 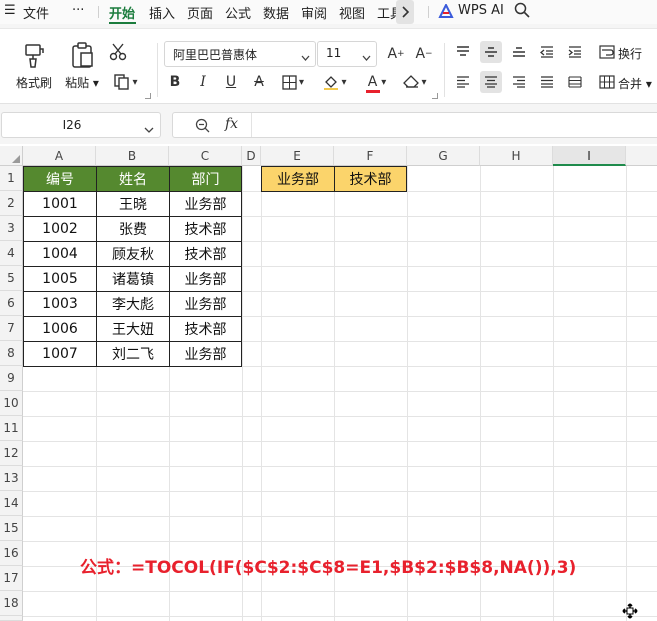 I want to click on column-header-c: C, so click(x=205, y=156).